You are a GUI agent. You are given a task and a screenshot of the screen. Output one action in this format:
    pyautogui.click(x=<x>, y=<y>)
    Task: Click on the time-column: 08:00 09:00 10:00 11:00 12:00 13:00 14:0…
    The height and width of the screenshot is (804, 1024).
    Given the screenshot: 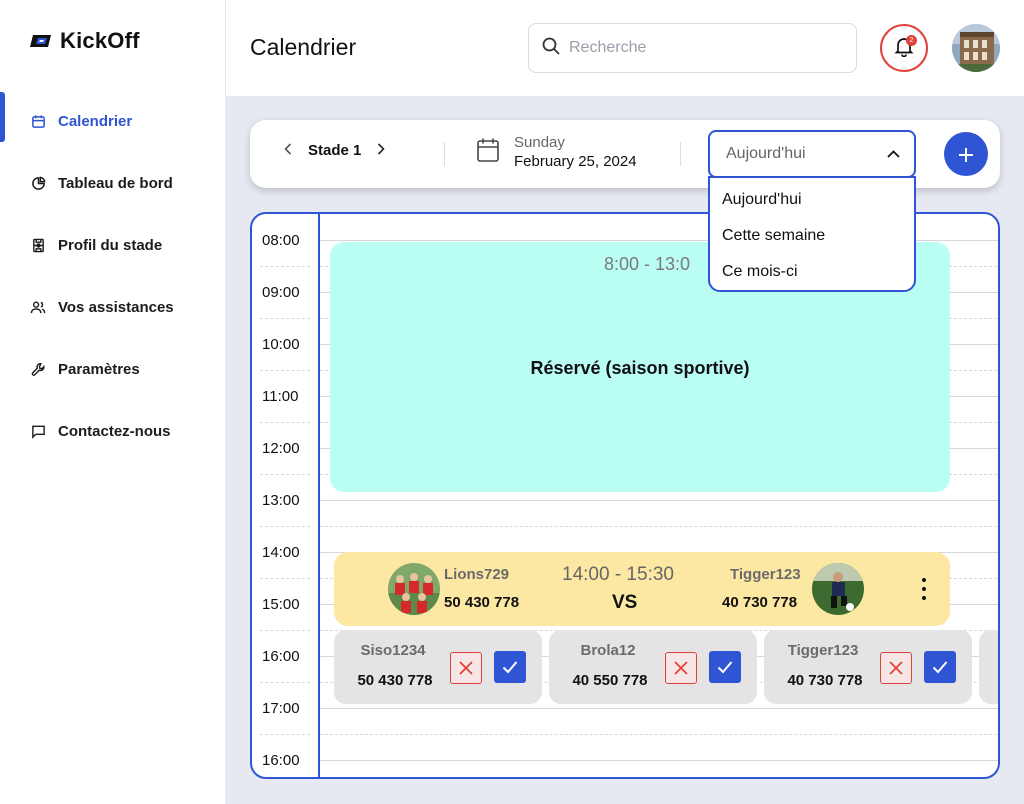 What is the action you would take?
    pyautogui.click(x=286, y=495)
    